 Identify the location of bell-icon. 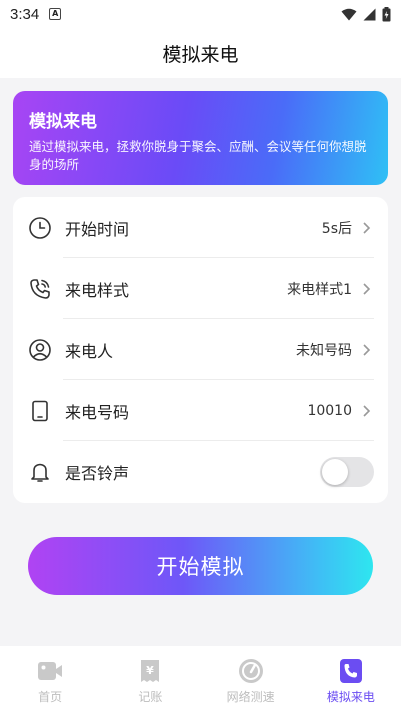
(40, 472).